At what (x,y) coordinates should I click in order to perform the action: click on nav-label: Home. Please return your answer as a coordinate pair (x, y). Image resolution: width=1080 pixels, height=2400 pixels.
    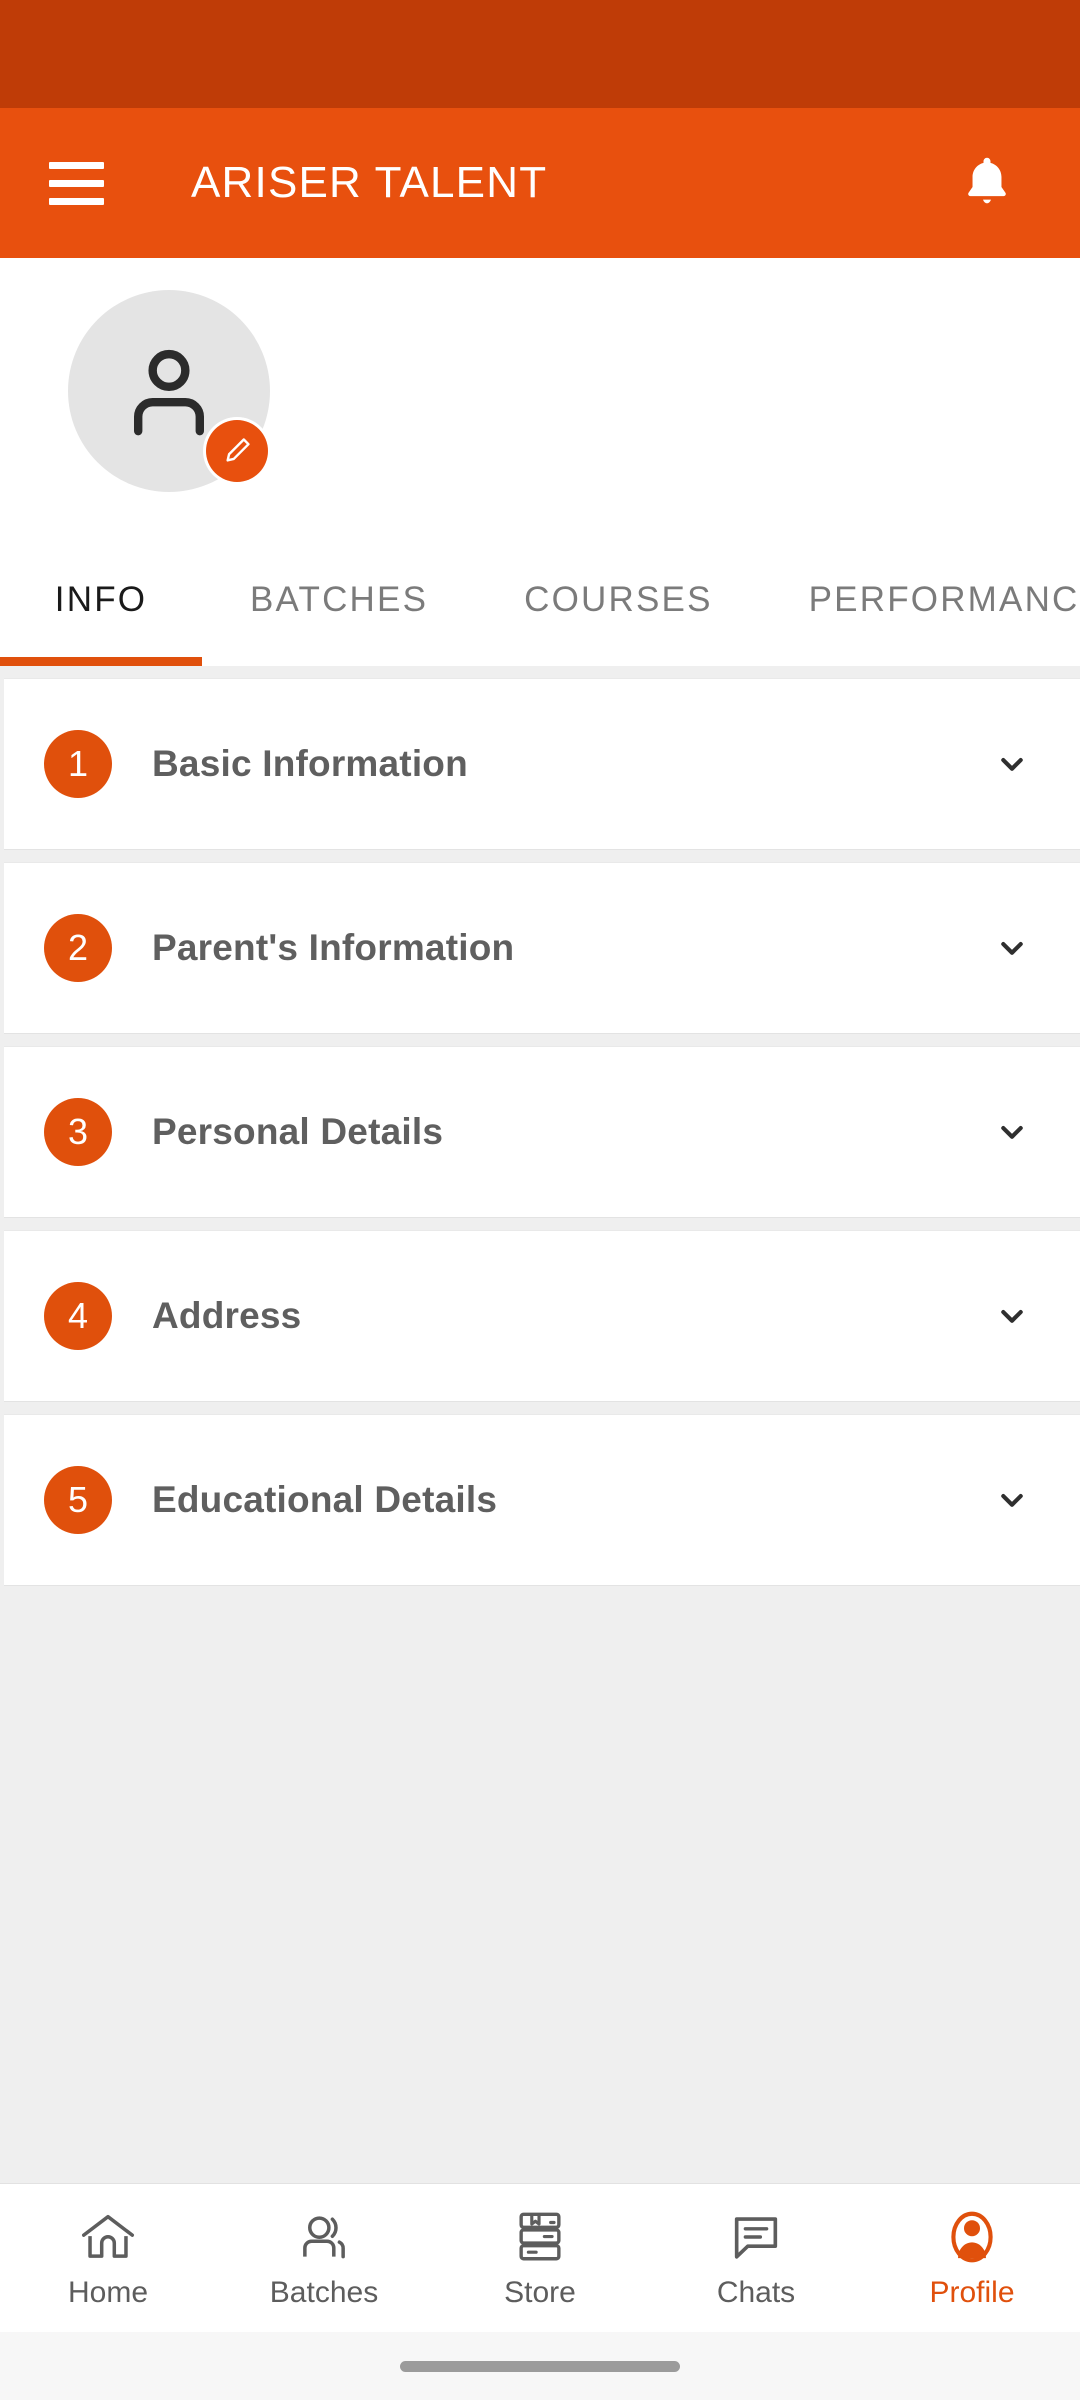
    Looking at the image, I should click on (108, 2292).